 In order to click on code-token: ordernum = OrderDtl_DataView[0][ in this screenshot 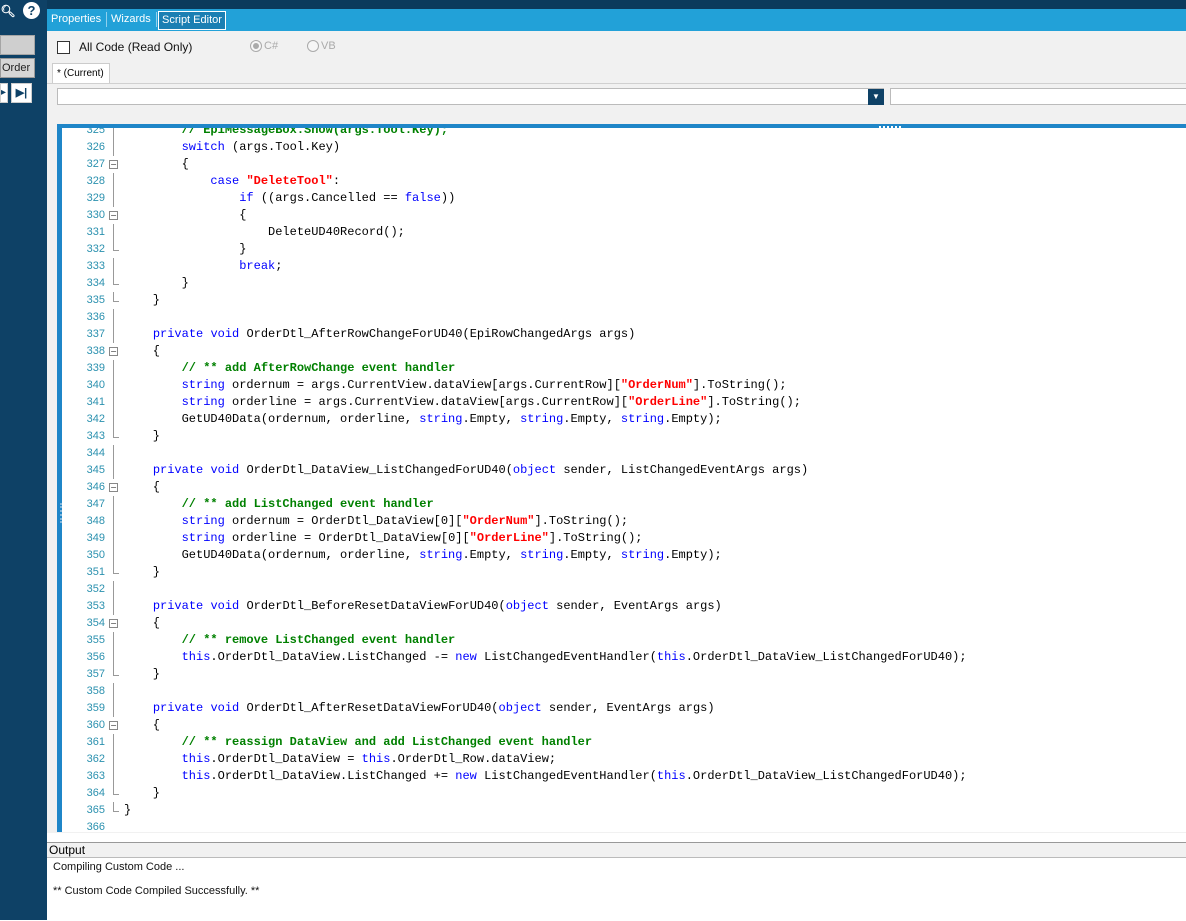, I will do `click(343, 521)`.